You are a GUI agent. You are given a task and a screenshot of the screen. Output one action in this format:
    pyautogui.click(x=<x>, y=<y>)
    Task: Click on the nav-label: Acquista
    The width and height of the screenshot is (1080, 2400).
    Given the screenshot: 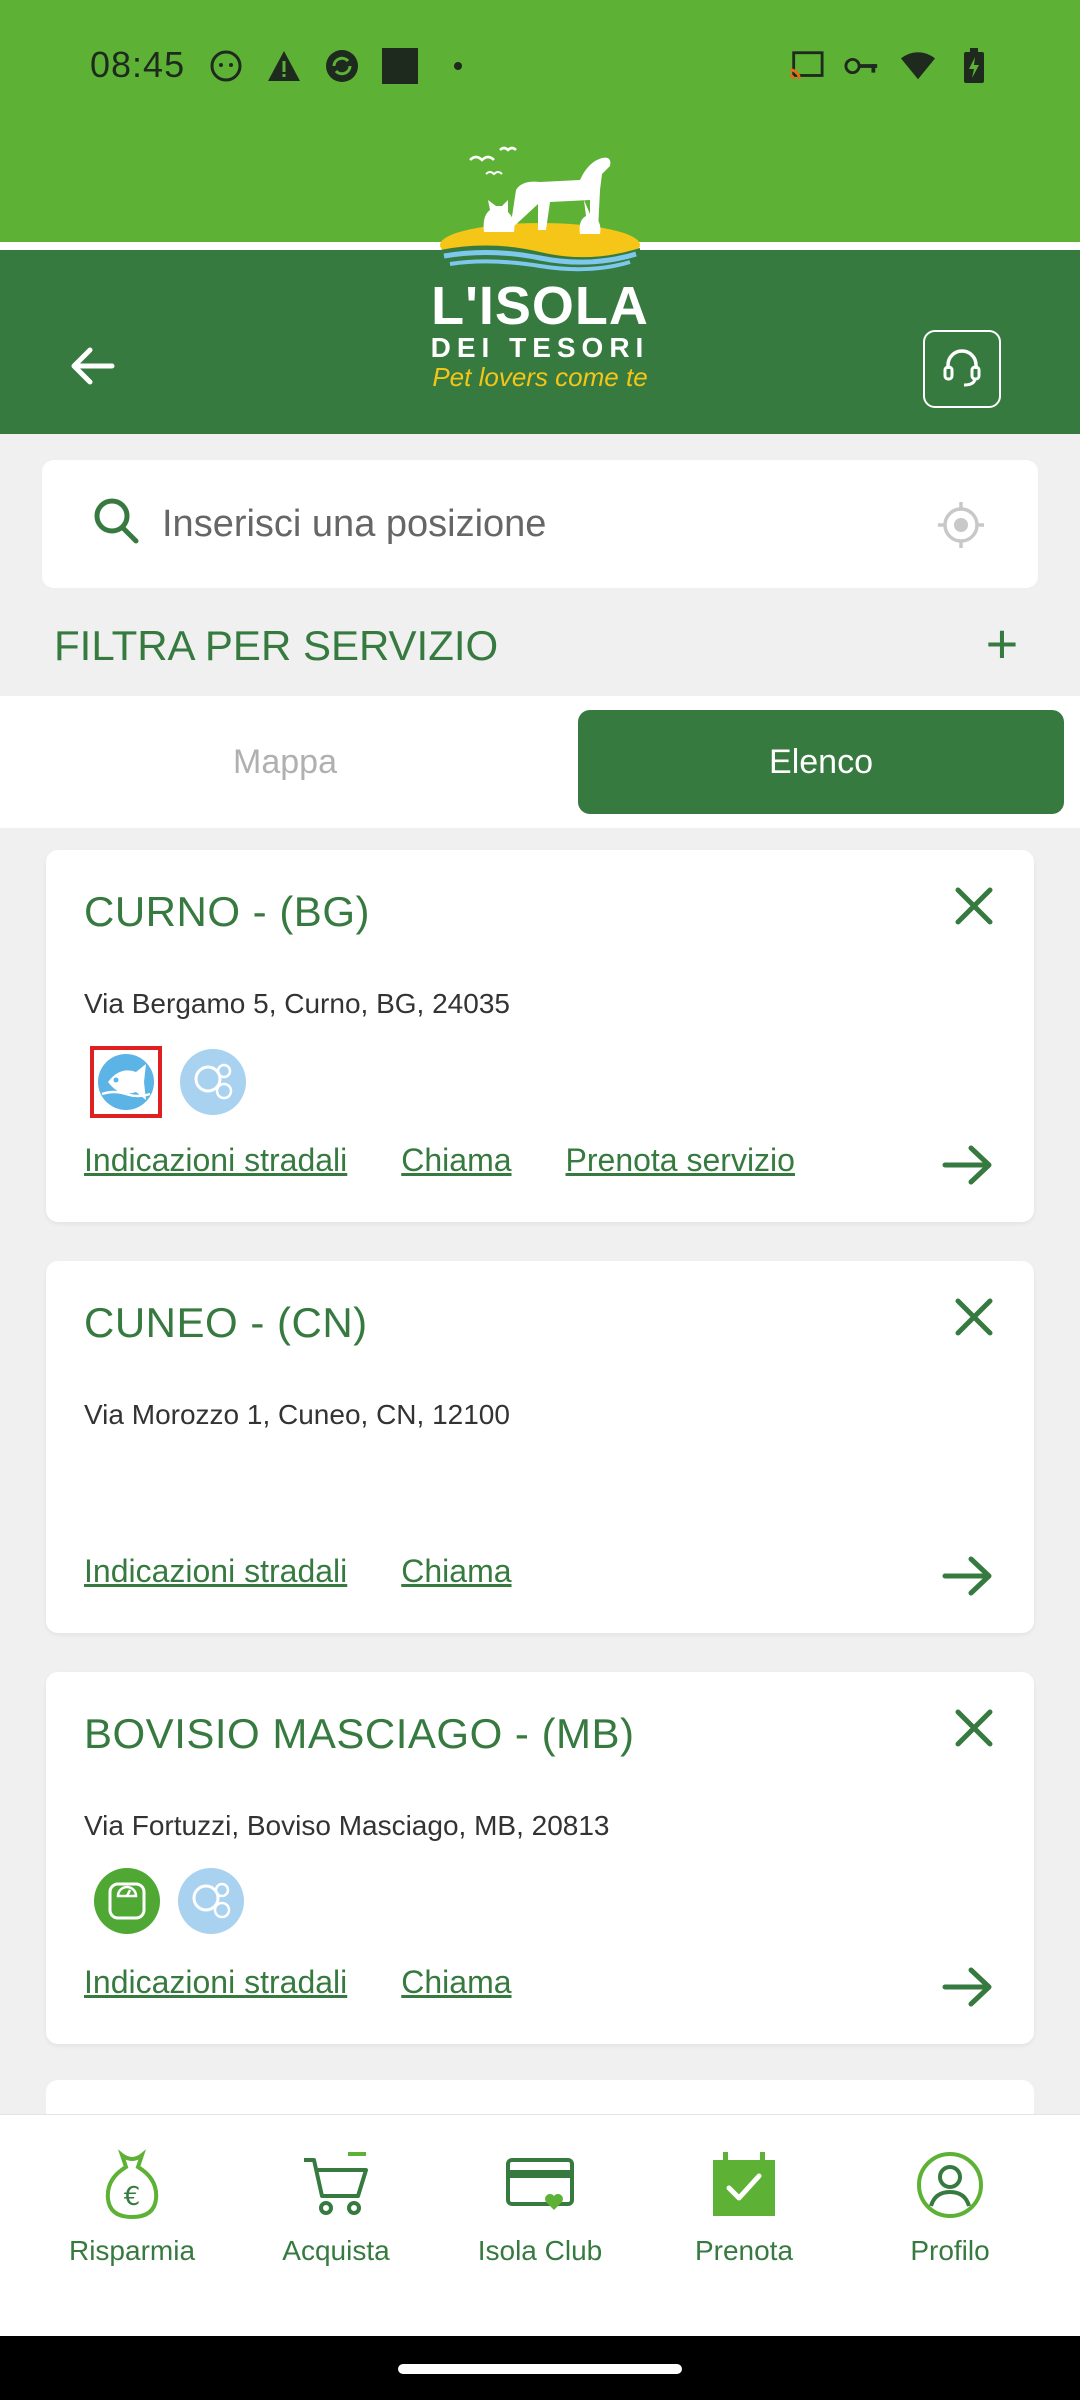 What is the action you would take?
    pyautogui.click(x=336, y=2250)
    